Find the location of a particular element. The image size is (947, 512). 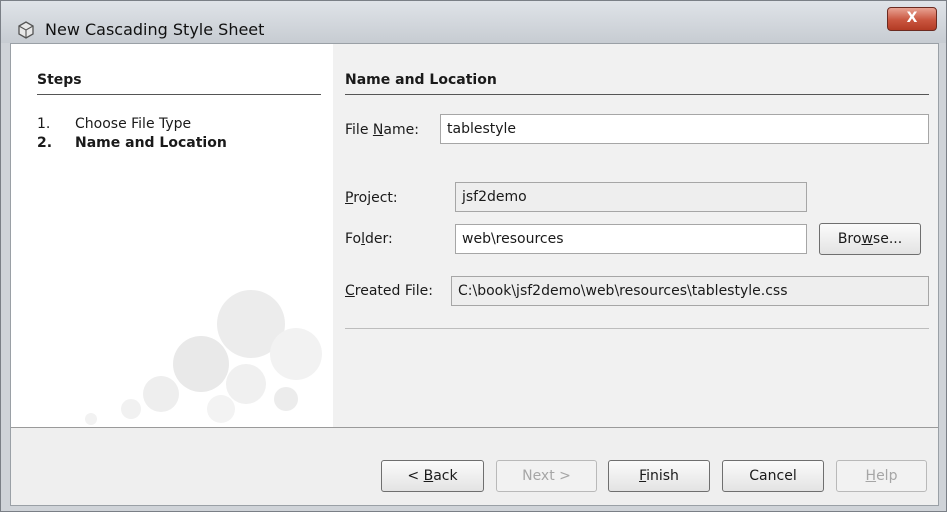

folder-label: Folder: is located at coordinates (369, 239).